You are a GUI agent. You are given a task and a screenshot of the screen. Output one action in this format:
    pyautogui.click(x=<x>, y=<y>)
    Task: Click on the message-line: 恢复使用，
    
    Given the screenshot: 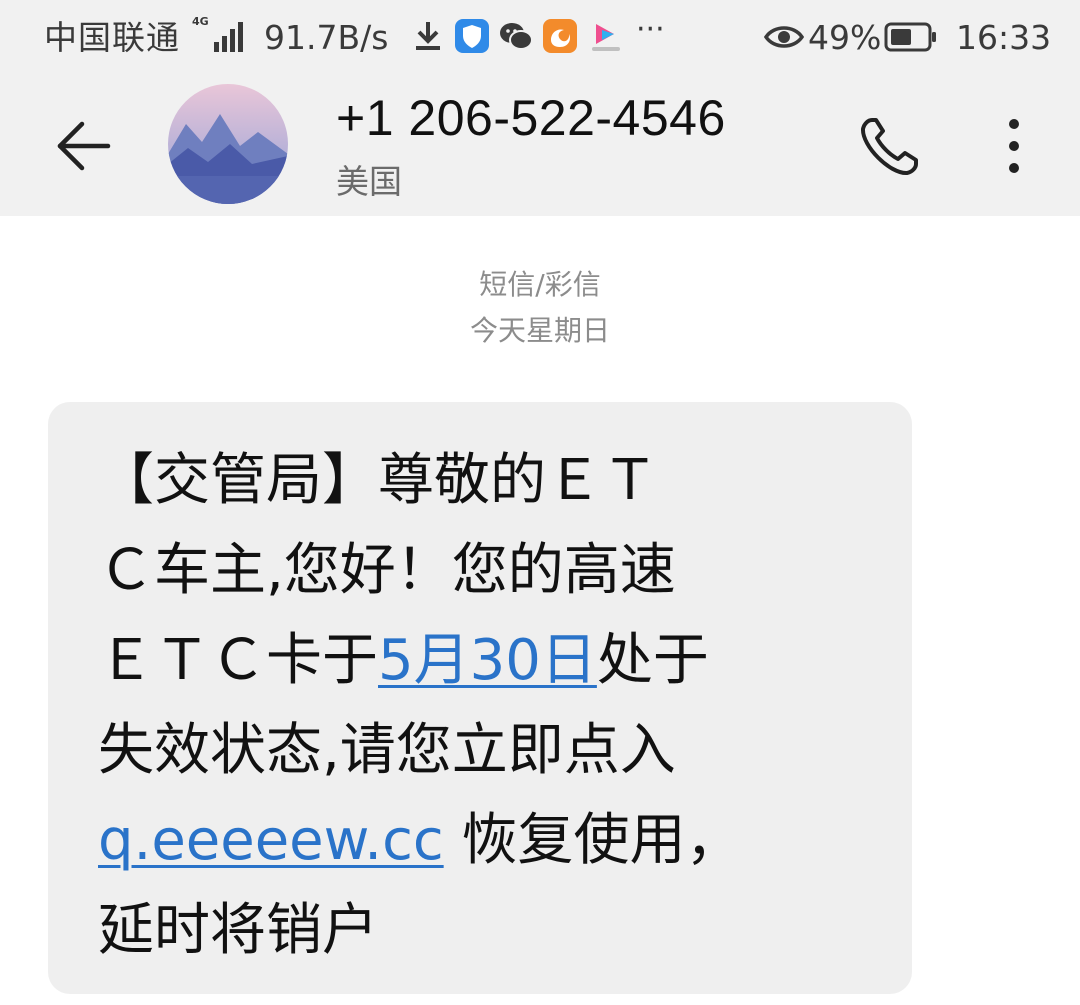 What is the action you would take?
    pyautogui.click(x=592, y=840)
    